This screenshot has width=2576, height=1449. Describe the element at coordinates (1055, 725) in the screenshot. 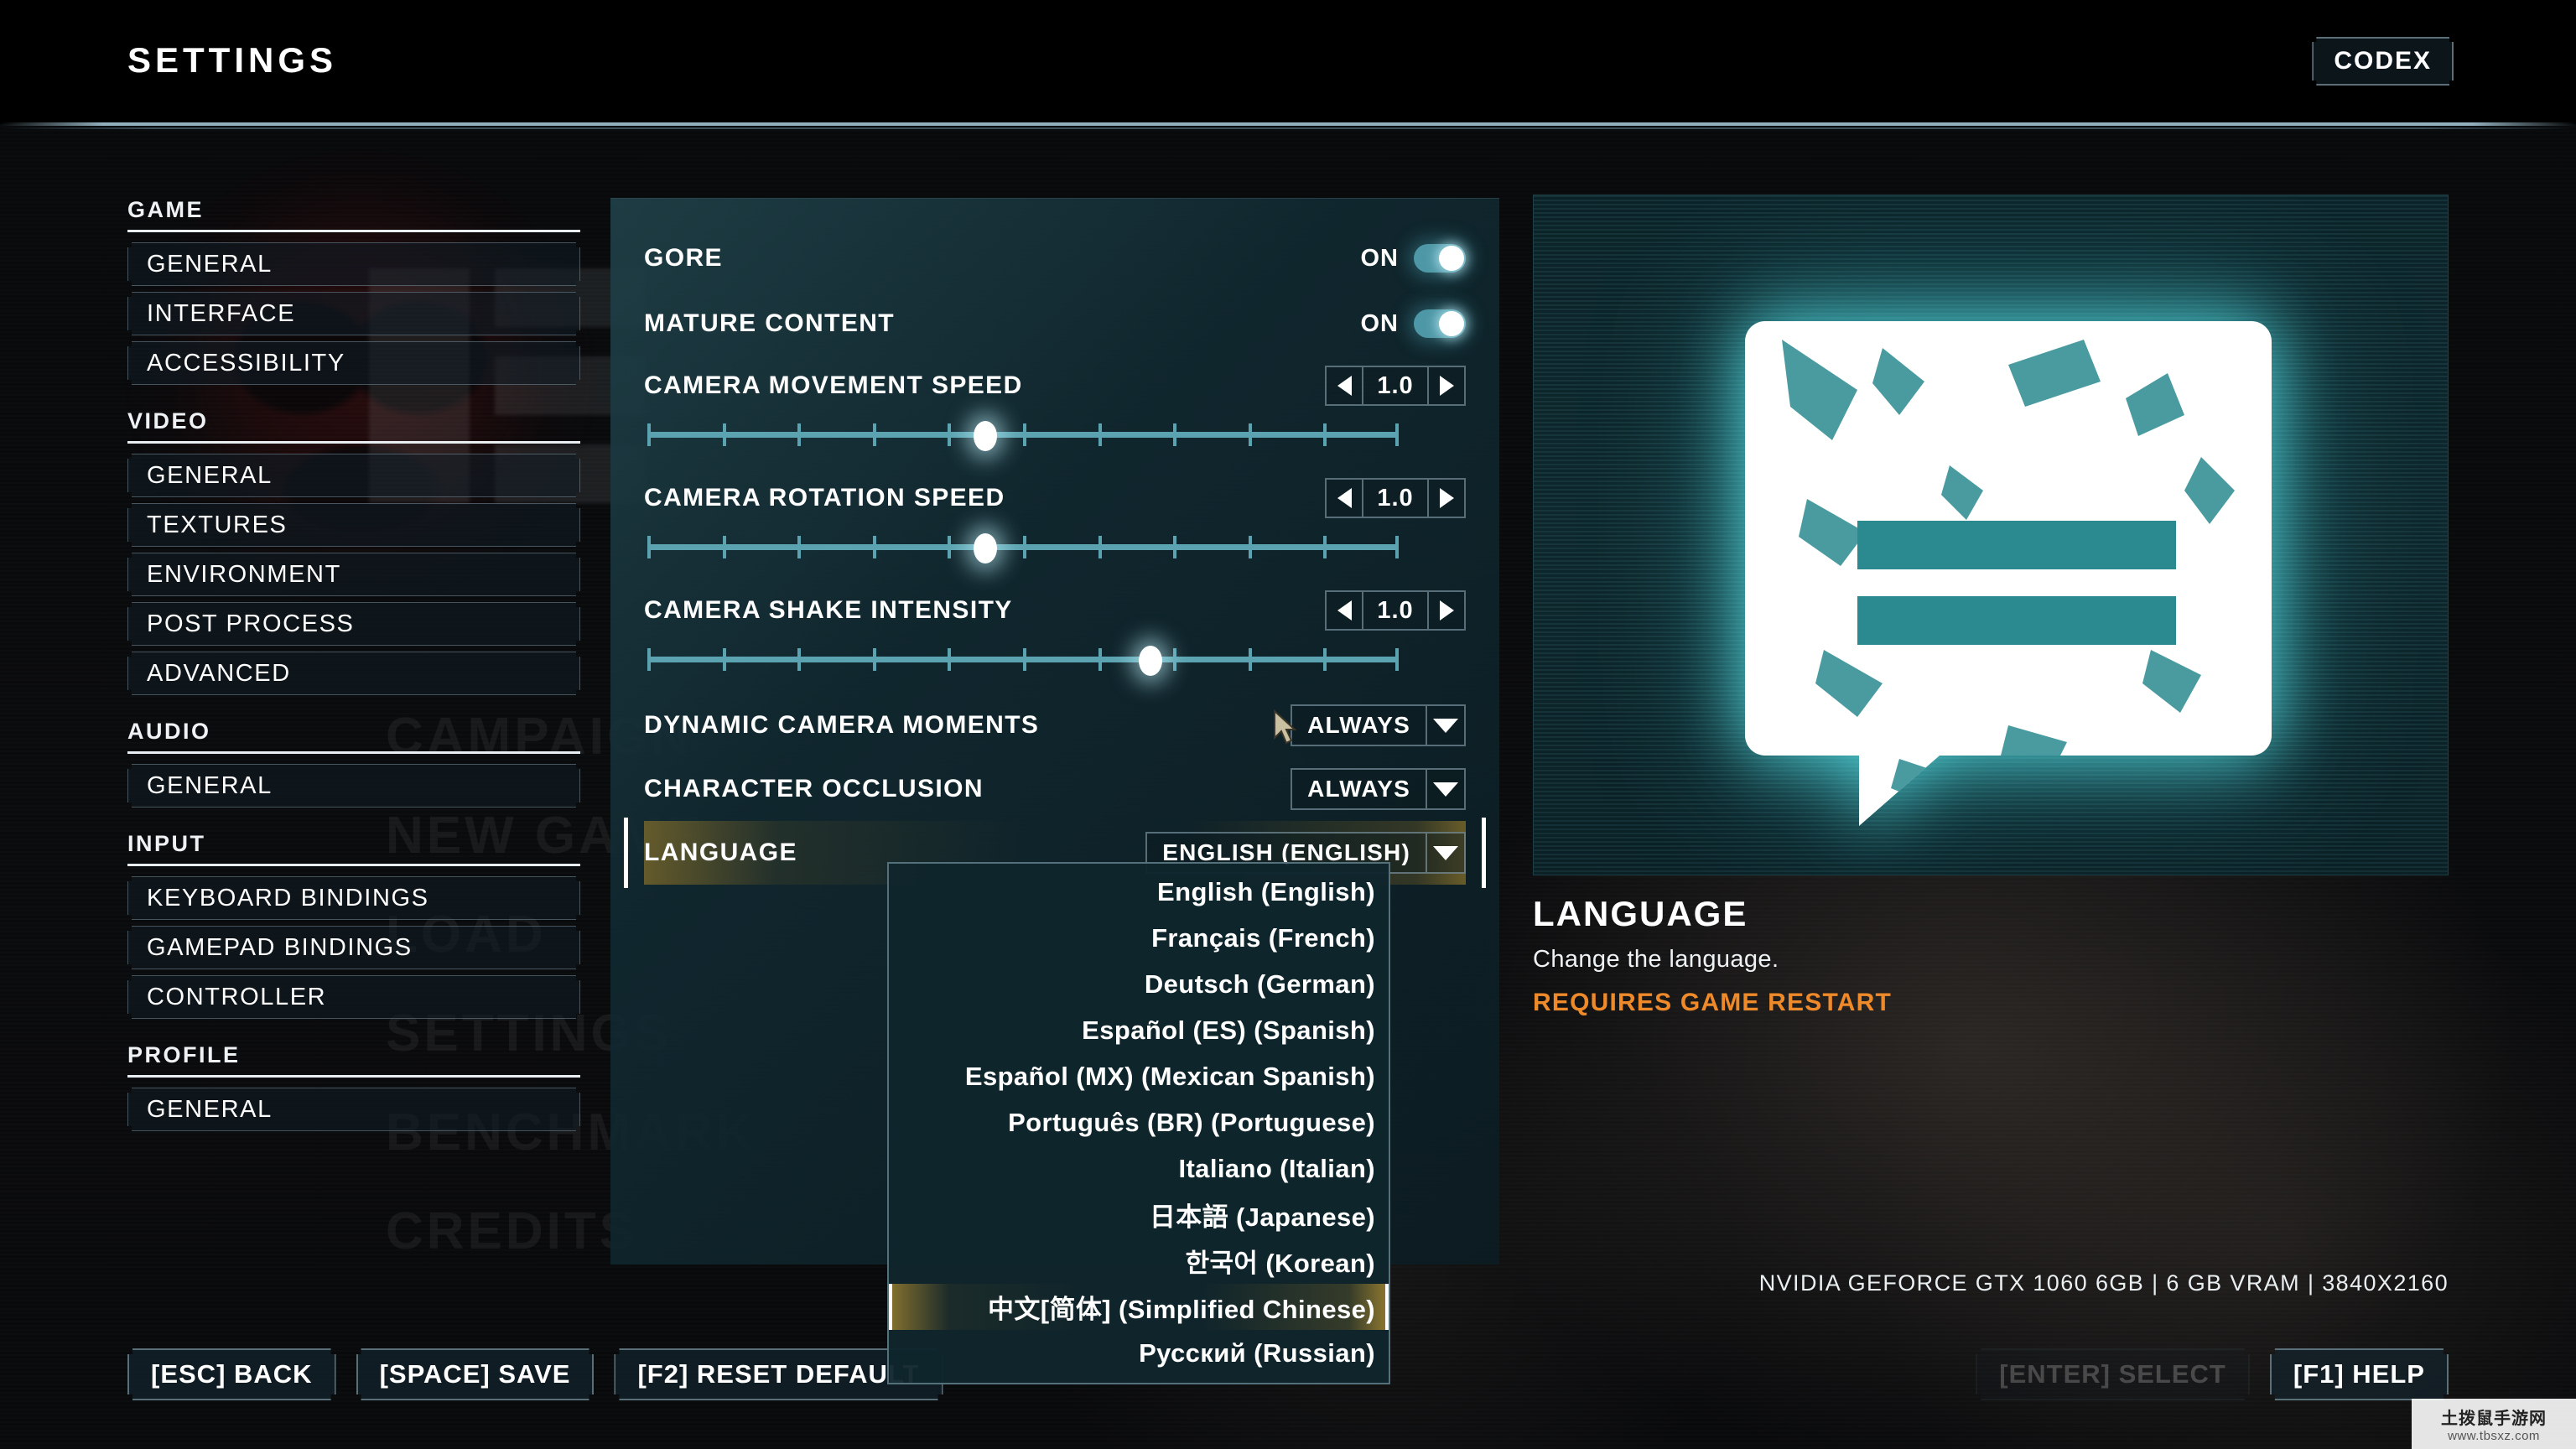

I see `setting-row-dynamic-camera-moments: DYNAMIC CAMERA MOMENTS ALWAYS` at that location.